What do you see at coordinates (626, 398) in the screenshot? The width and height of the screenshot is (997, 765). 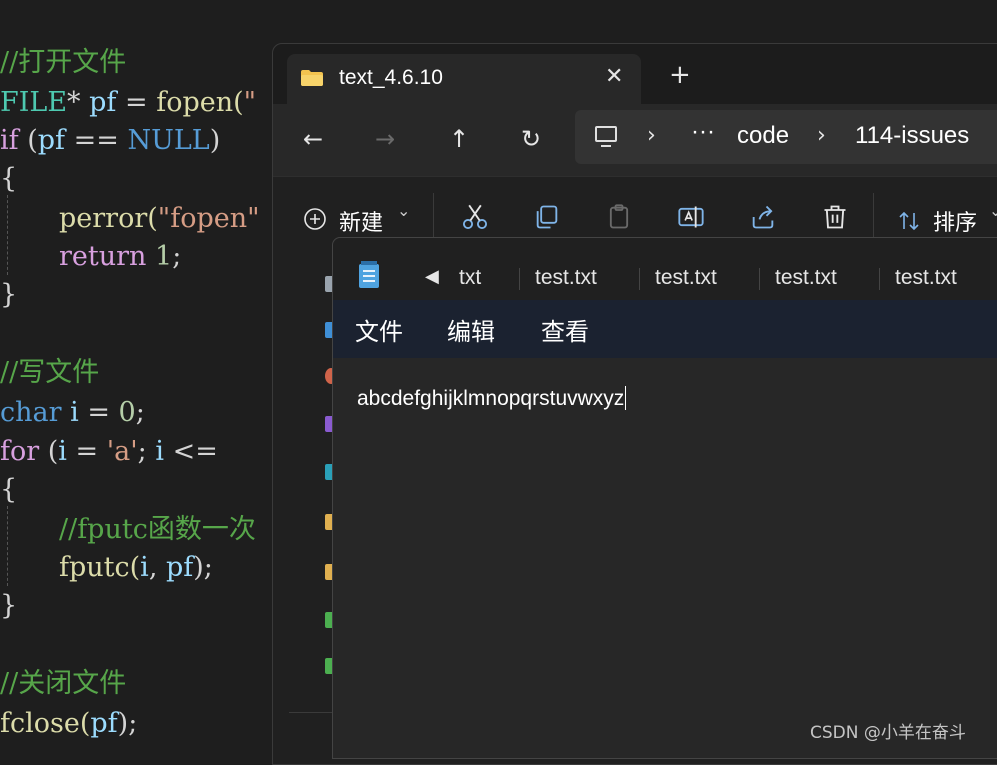 I see `text-caret` at bounding box center [626, 398].